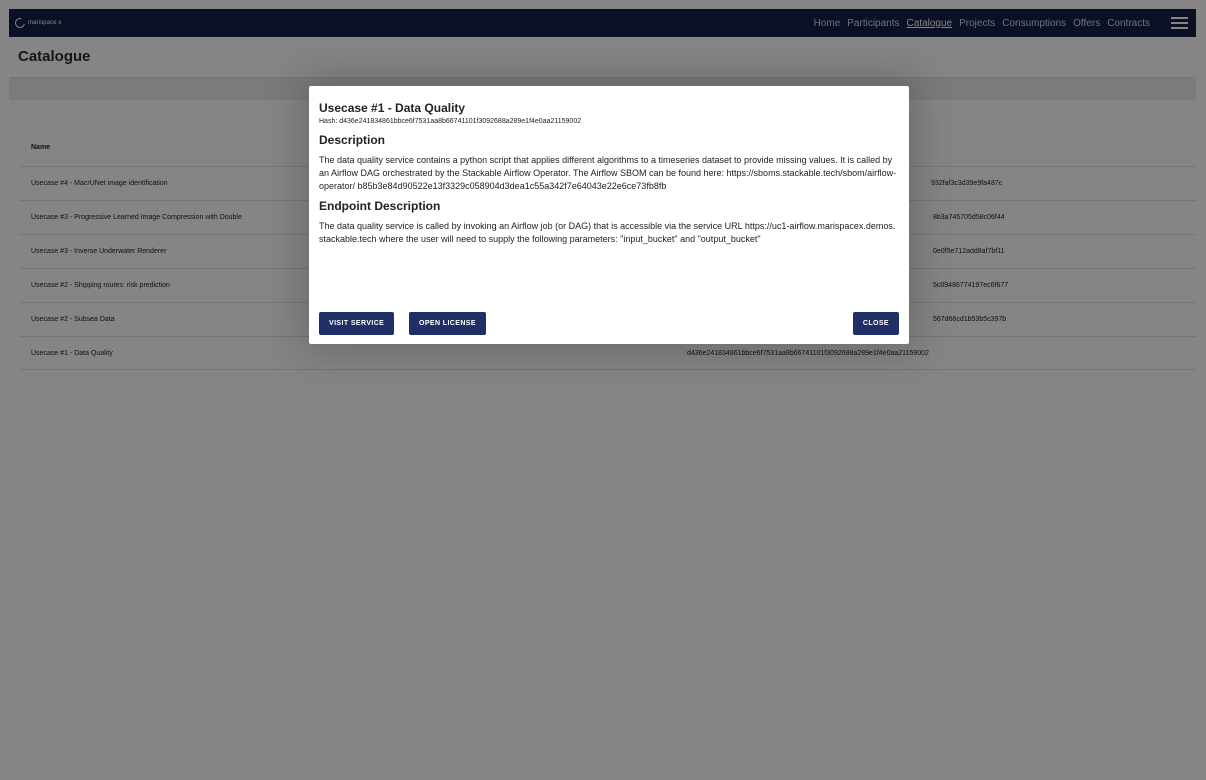 Image resolution: width=1206 pixels, height=780 pixels. Describe the element at coordinates (357, 323) in the screenshot. I see `visit-service-button: VISIT SERVICE` at that location.